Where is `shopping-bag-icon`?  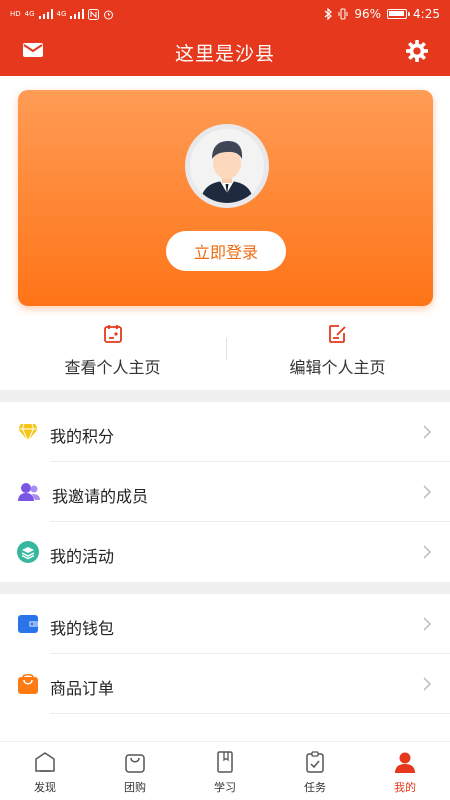 shopping-bag-icon is located at coordinates (28, 684).